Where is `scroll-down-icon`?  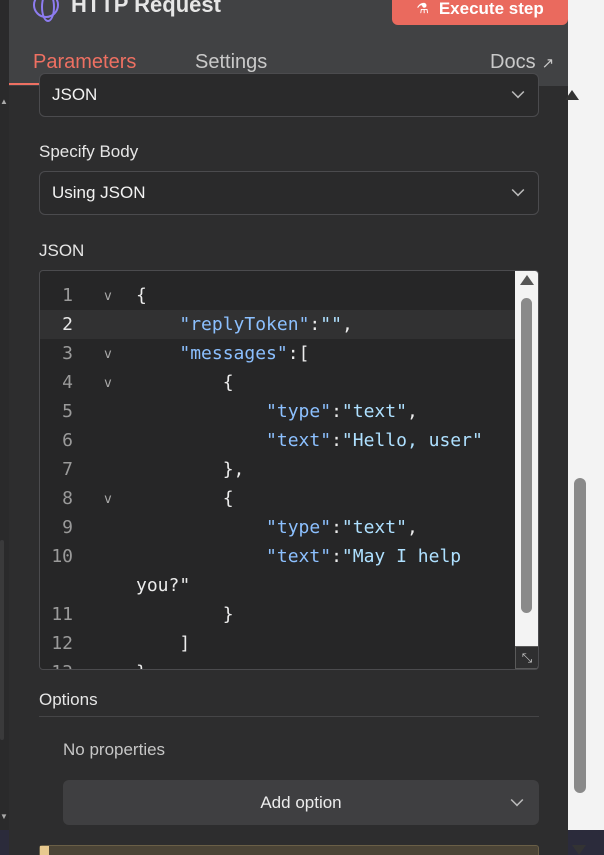 scroll-down-icon is located at coordinates (579, 850).